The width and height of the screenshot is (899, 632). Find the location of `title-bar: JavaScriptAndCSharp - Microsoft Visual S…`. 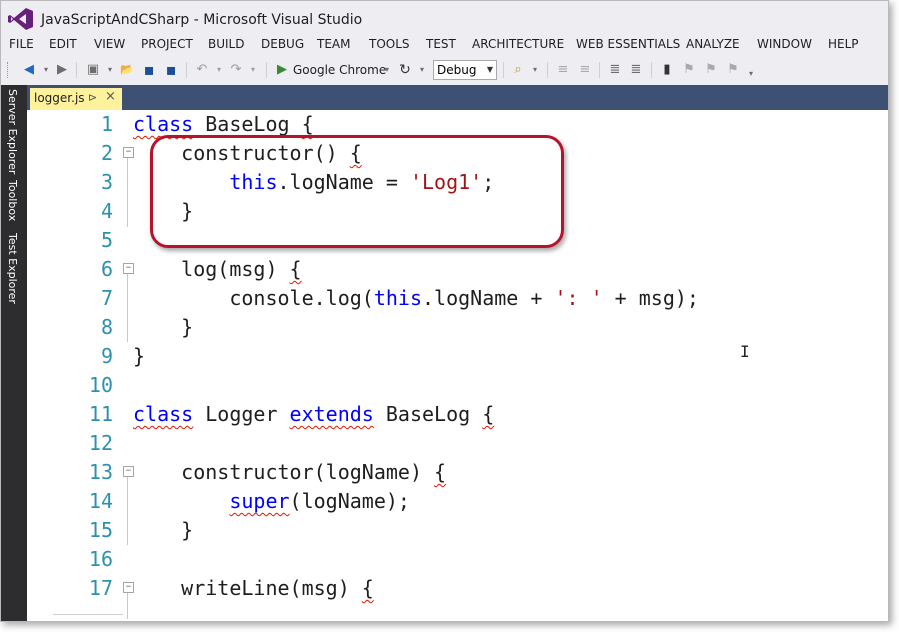

title-bar: JavaScriptAndCSharp - Microsoft Visual S… is located at coordinates (444, 18).